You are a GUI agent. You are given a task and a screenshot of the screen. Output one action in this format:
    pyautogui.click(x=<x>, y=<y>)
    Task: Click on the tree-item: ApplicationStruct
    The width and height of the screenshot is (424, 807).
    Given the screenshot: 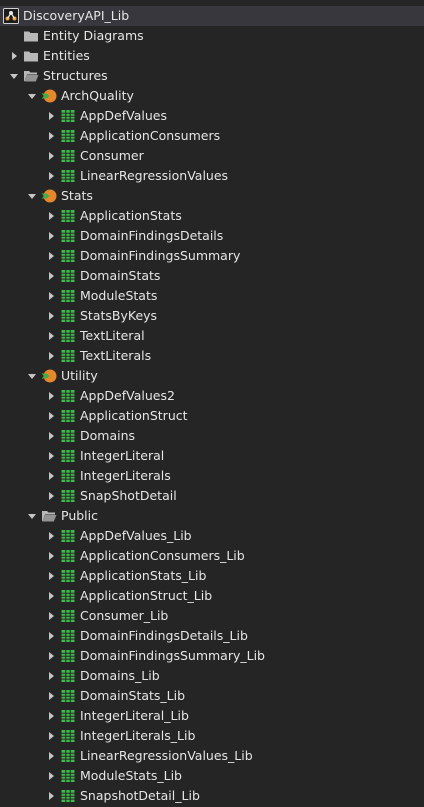 What is the action you would take?
    pyautogui.click(x=212, y=416)
    